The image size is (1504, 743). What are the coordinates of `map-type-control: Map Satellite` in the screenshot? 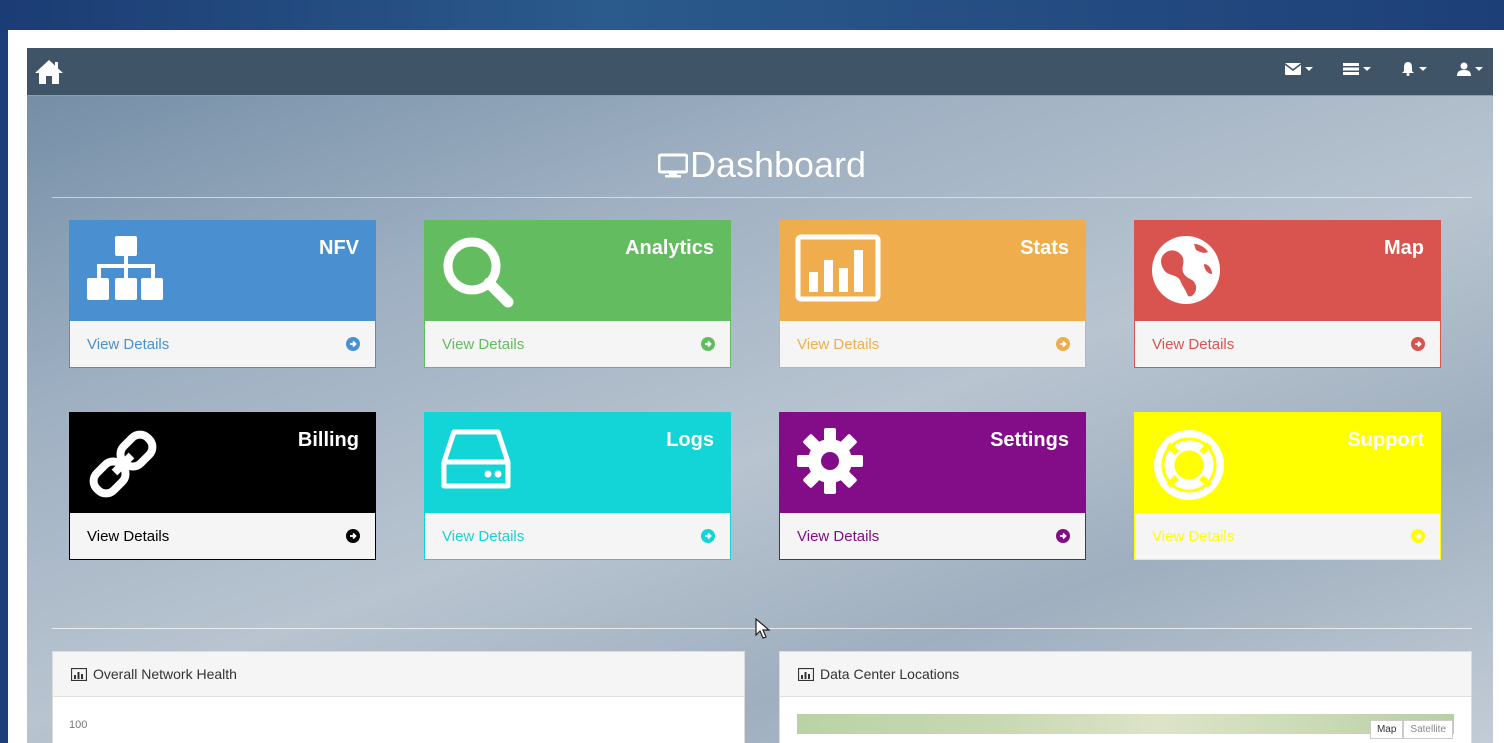 It's located at (1411, 729).